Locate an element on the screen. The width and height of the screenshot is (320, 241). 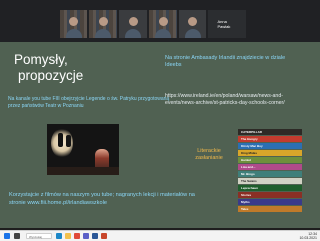
slide-title-line-1: Pomysły, is located at coordinates (41, 59).